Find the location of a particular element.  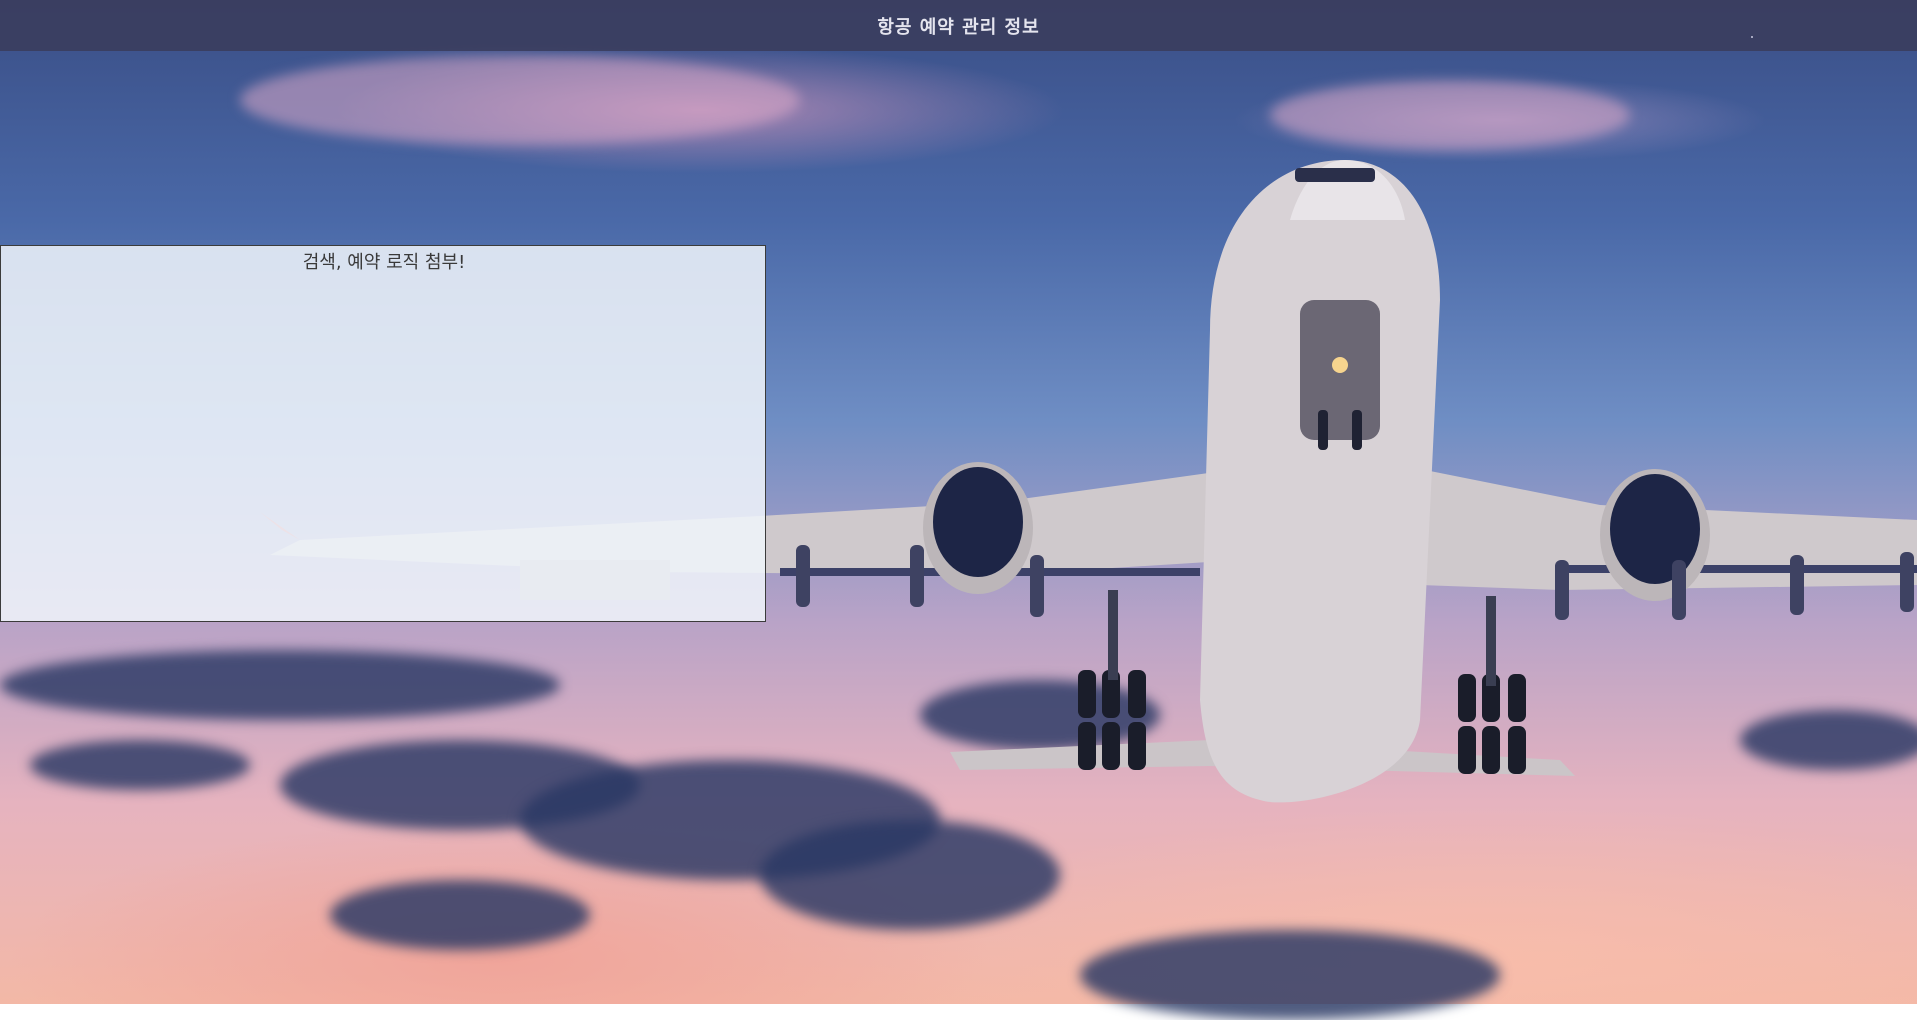

booking-panel: 검색, 예약 로직 첨부! is located at coordinates (383, 433).